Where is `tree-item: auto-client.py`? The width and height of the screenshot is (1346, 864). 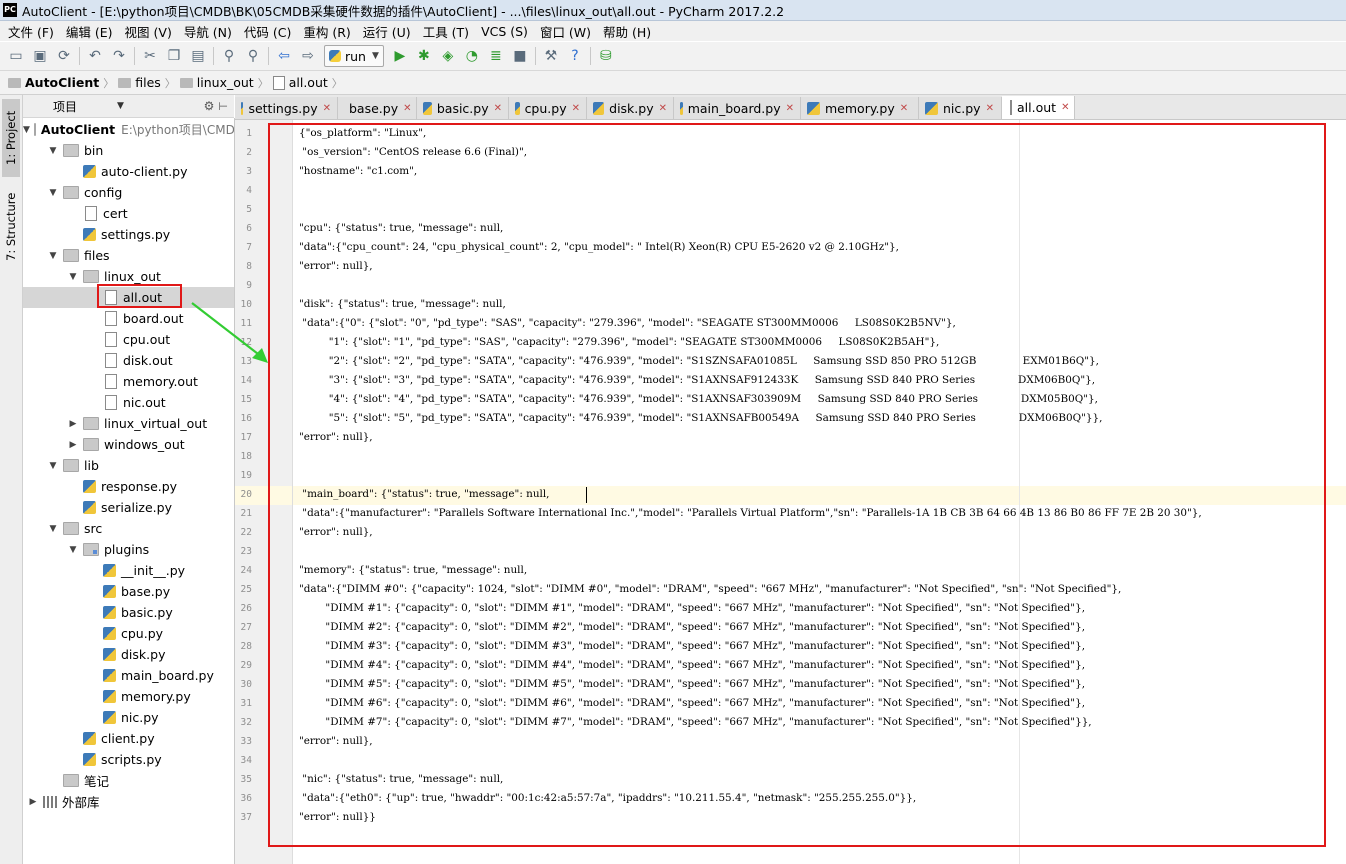 tree-item: auto-client.py is located at coordinates (128, 171).